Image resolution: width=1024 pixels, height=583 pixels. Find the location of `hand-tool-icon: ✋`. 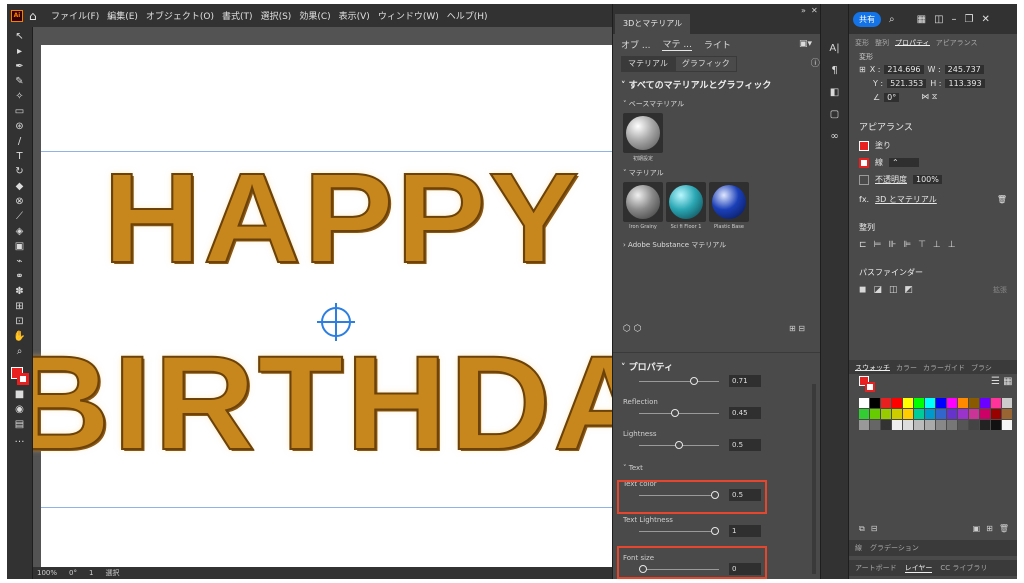

hand-tool-icon: ✋ is located at coordinates (20, 336).